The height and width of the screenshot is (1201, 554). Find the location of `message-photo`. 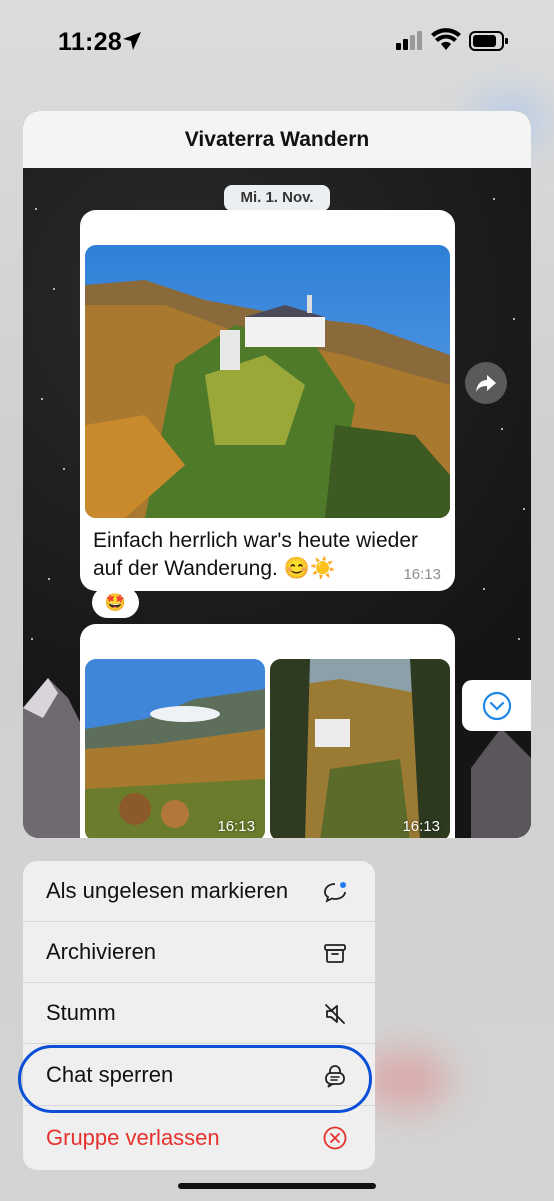

message-photo is located at coordinates (267, 381).